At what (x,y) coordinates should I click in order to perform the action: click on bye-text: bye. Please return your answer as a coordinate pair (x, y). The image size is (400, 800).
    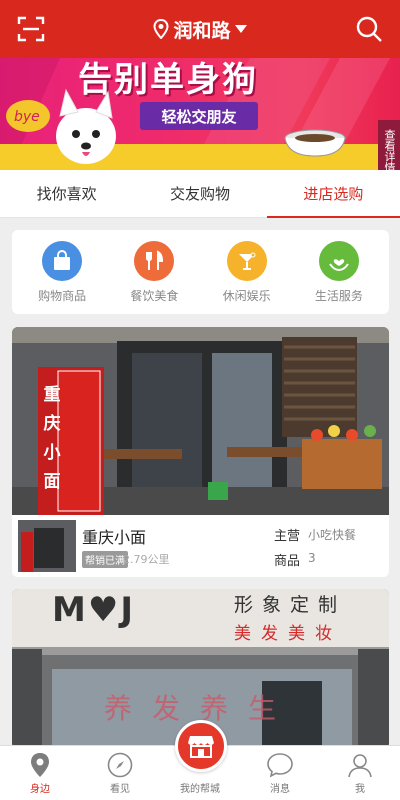
    Looking at the image, I should click on (27, 117).